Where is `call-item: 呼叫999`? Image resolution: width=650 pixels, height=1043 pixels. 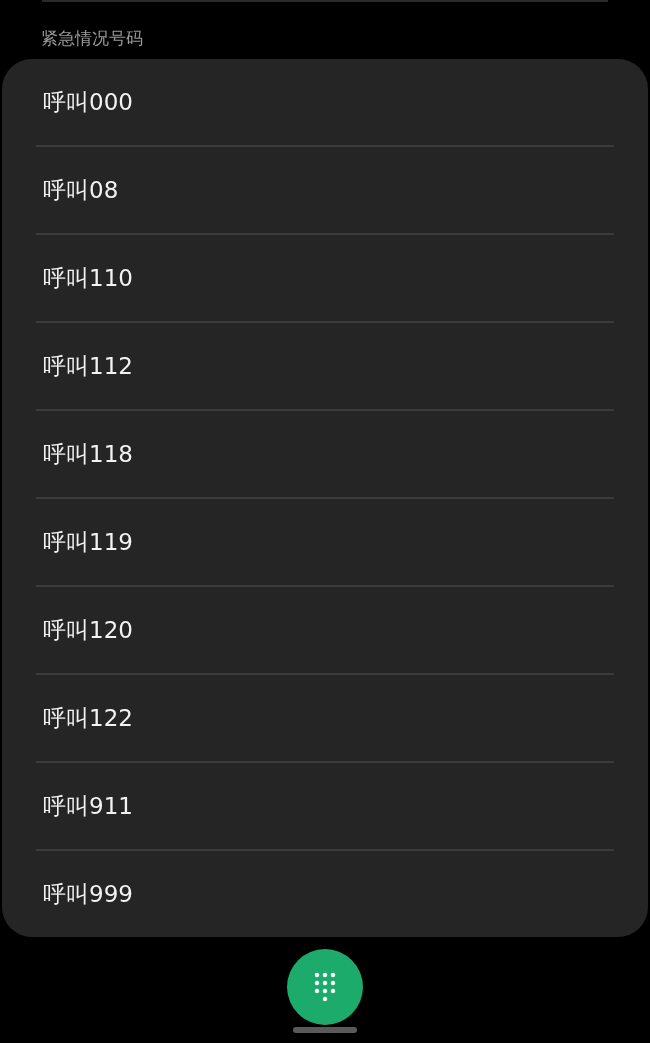
call-item: 呼叫999 is located at coordinates (325, 894).